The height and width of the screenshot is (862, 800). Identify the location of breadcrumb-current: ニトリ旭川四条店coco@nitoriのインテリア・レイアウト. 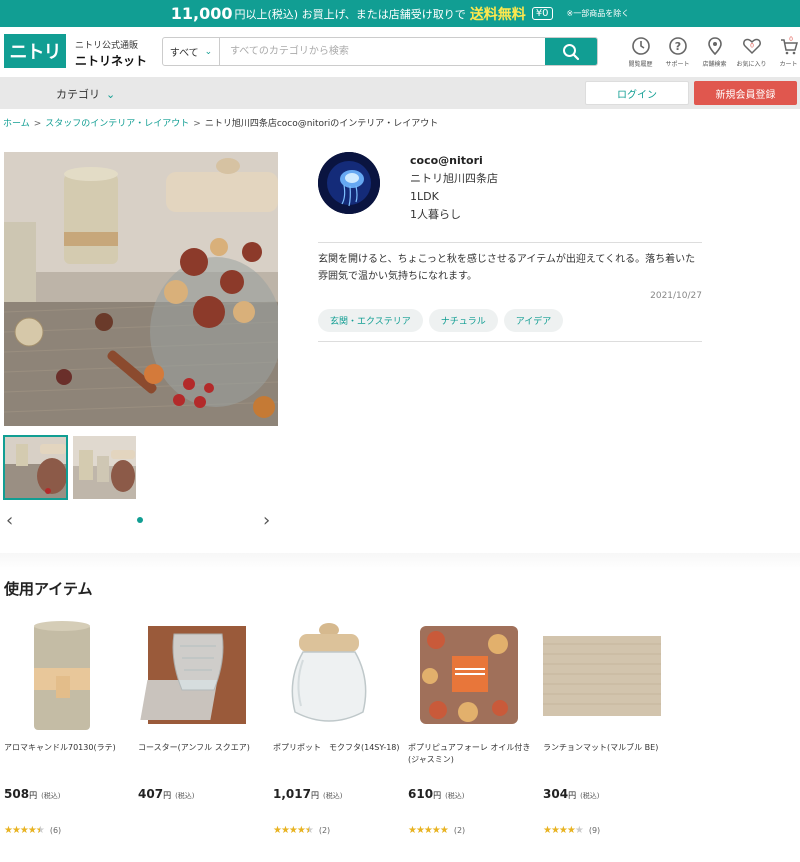
(321, 124).